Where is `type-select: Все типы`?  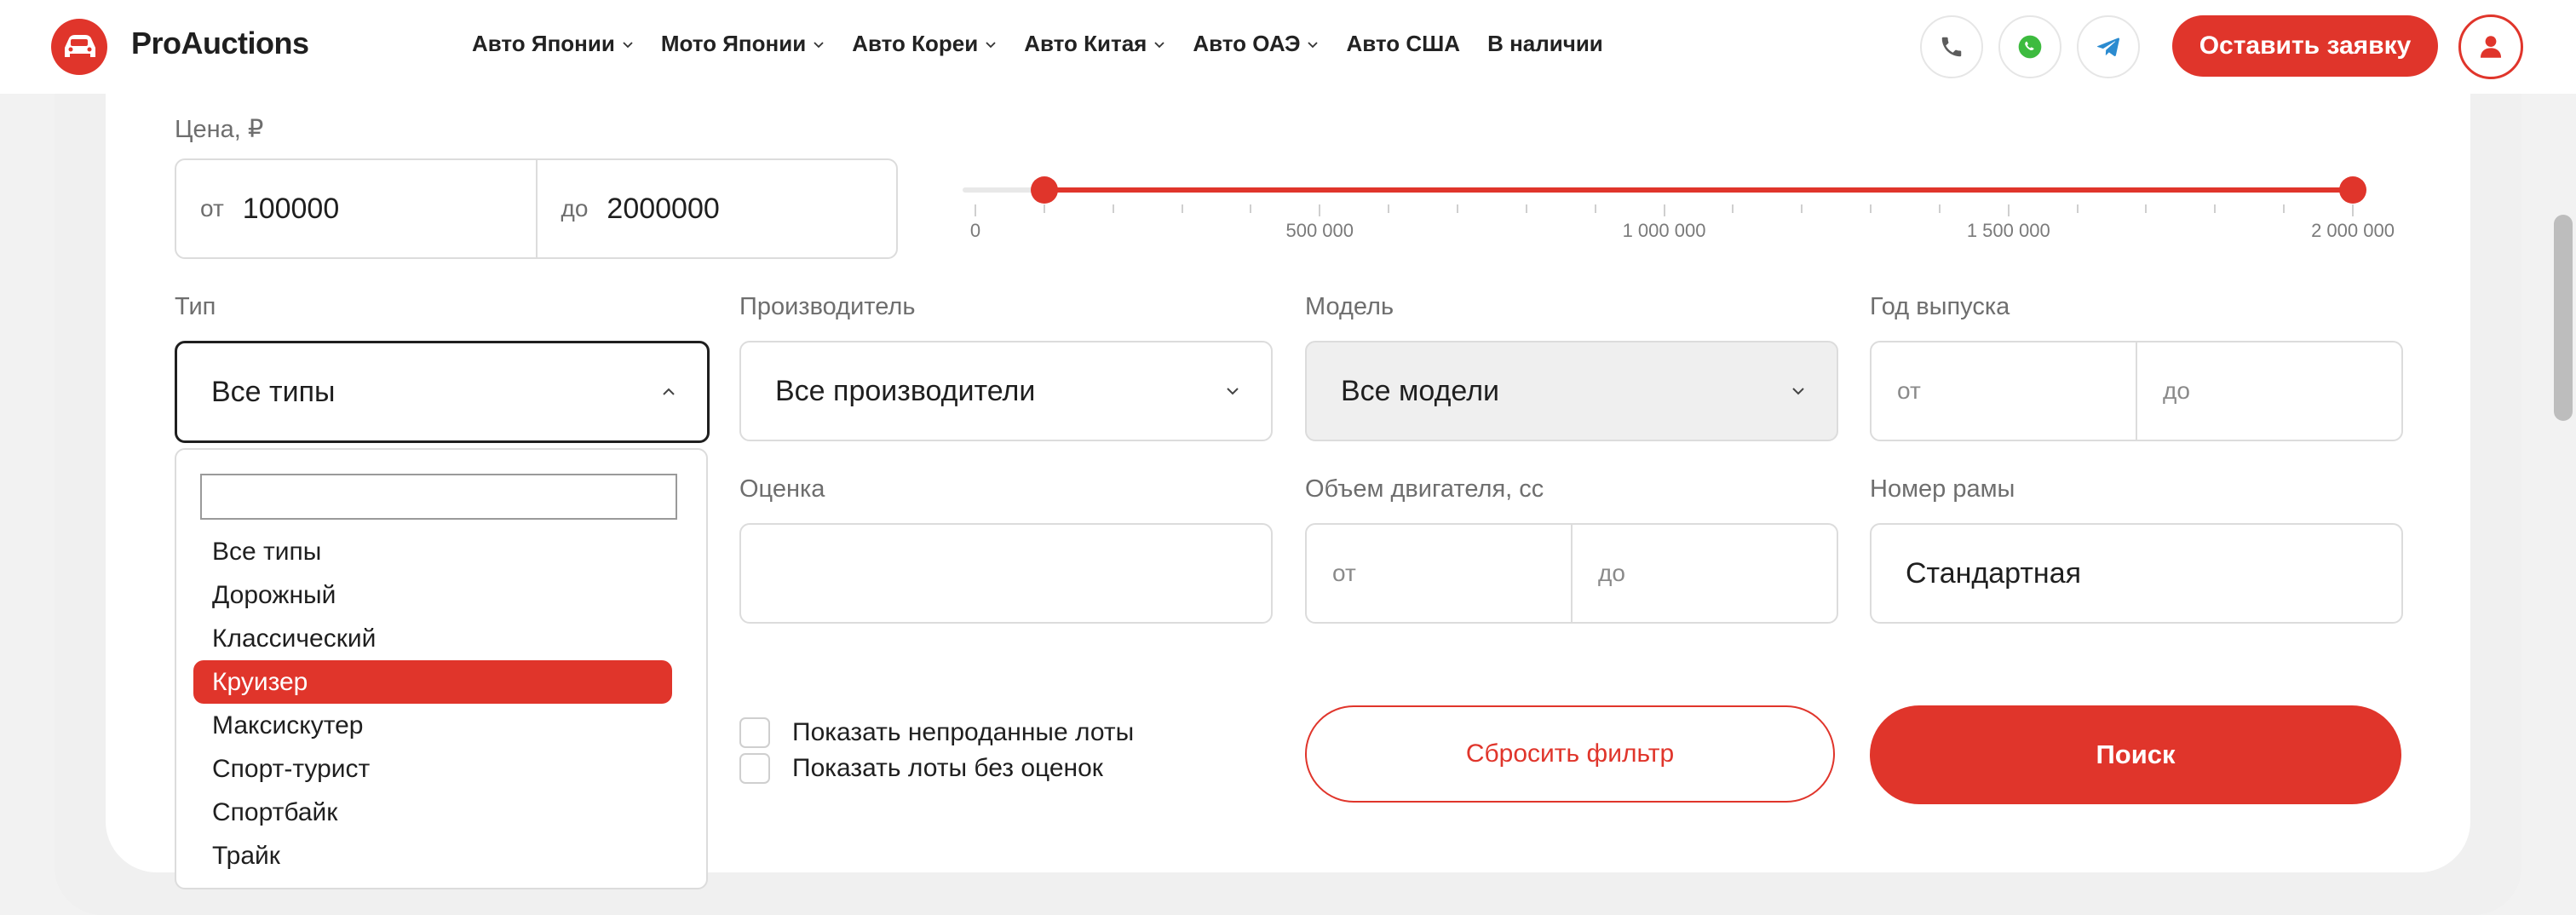
type-select: Все типы is located at coordinates (443, 392).